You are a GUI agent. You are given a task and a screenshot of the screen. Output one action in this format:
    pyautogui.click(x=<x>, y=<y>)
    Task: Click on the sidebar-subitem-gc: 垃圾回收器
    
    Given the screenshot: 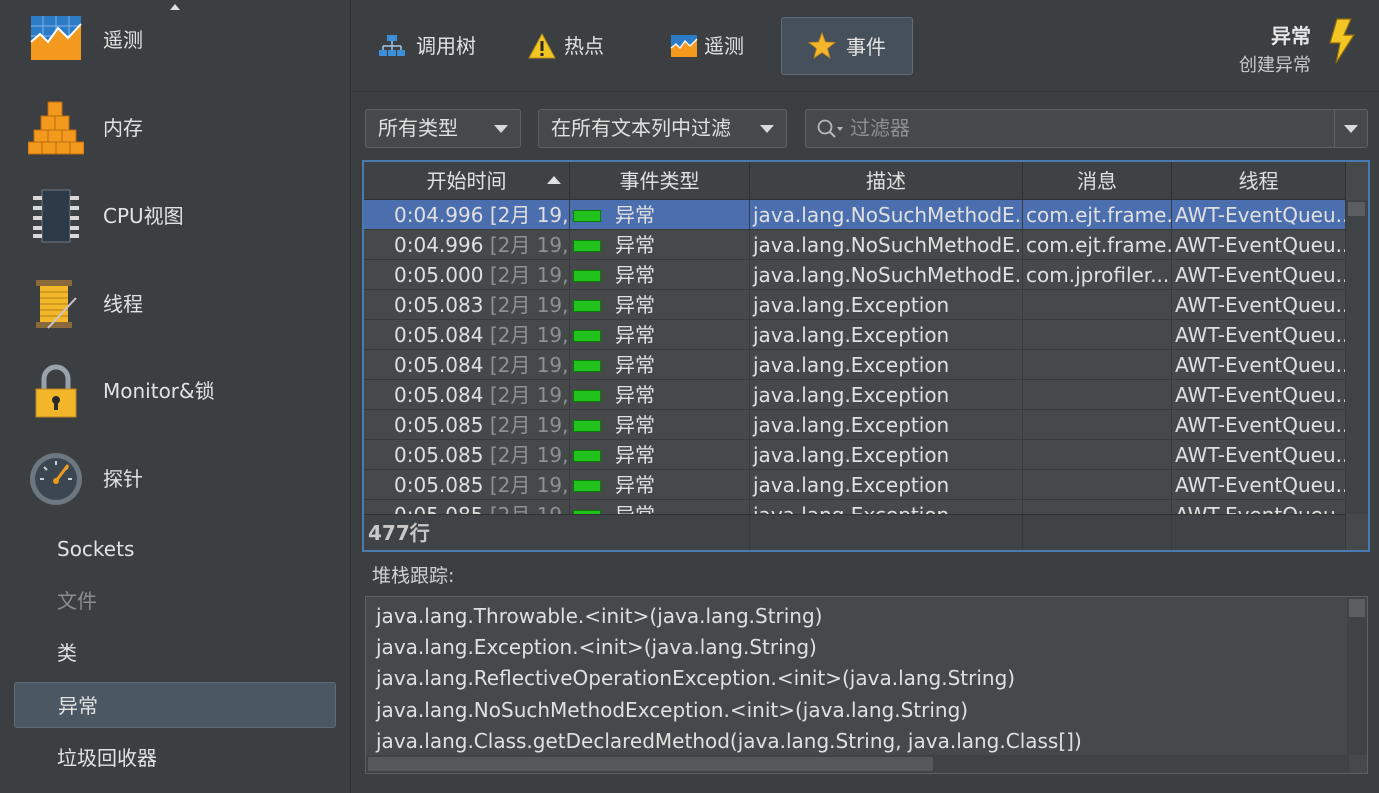 What is the action you would take?
    pyautogui.click(x=175, y=758)
    